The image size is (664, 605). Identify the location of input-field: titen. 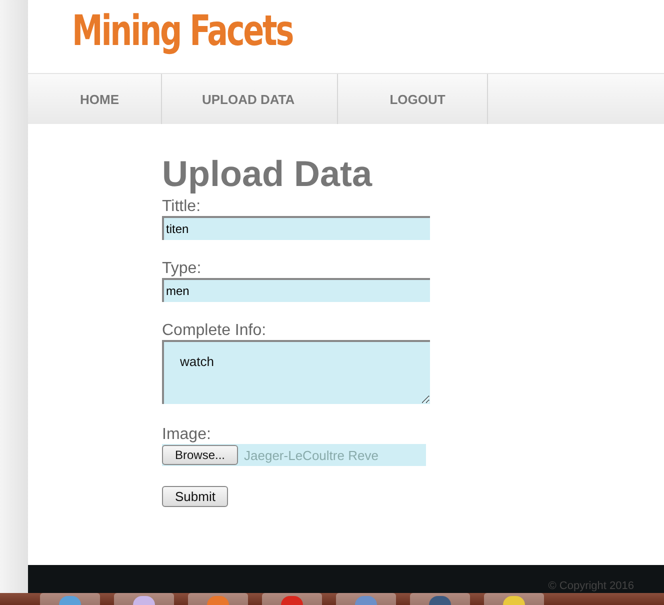
(296, 228).